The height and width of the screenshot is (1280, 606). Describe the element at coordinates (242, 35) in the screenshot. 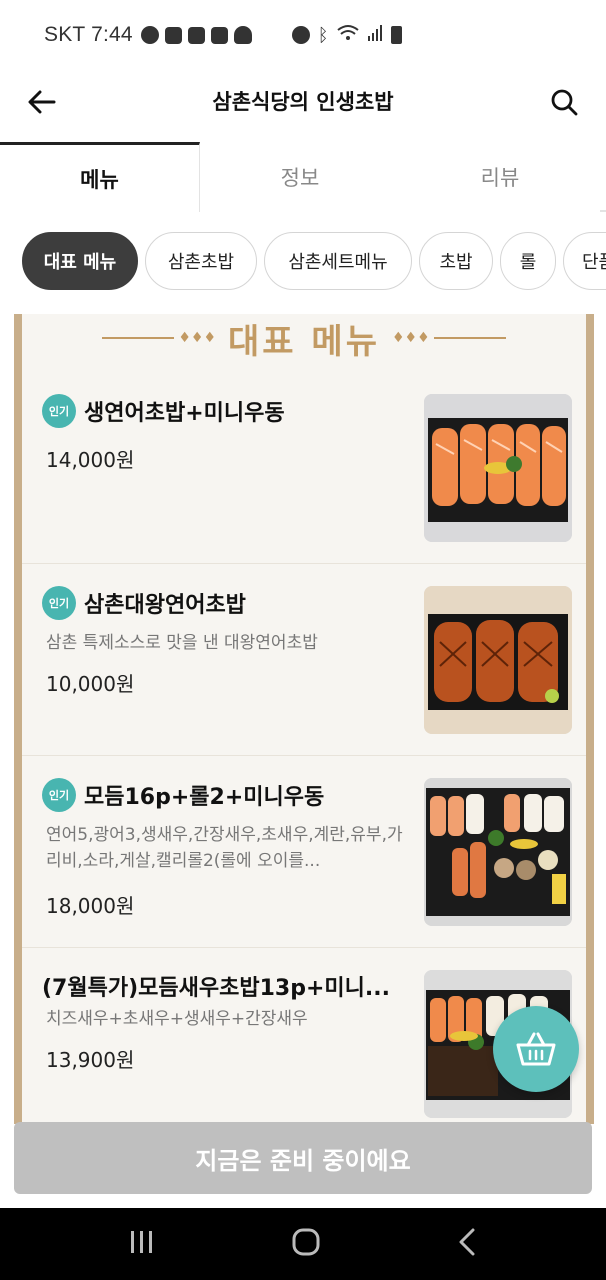

I see `cloud-icon` at that location.